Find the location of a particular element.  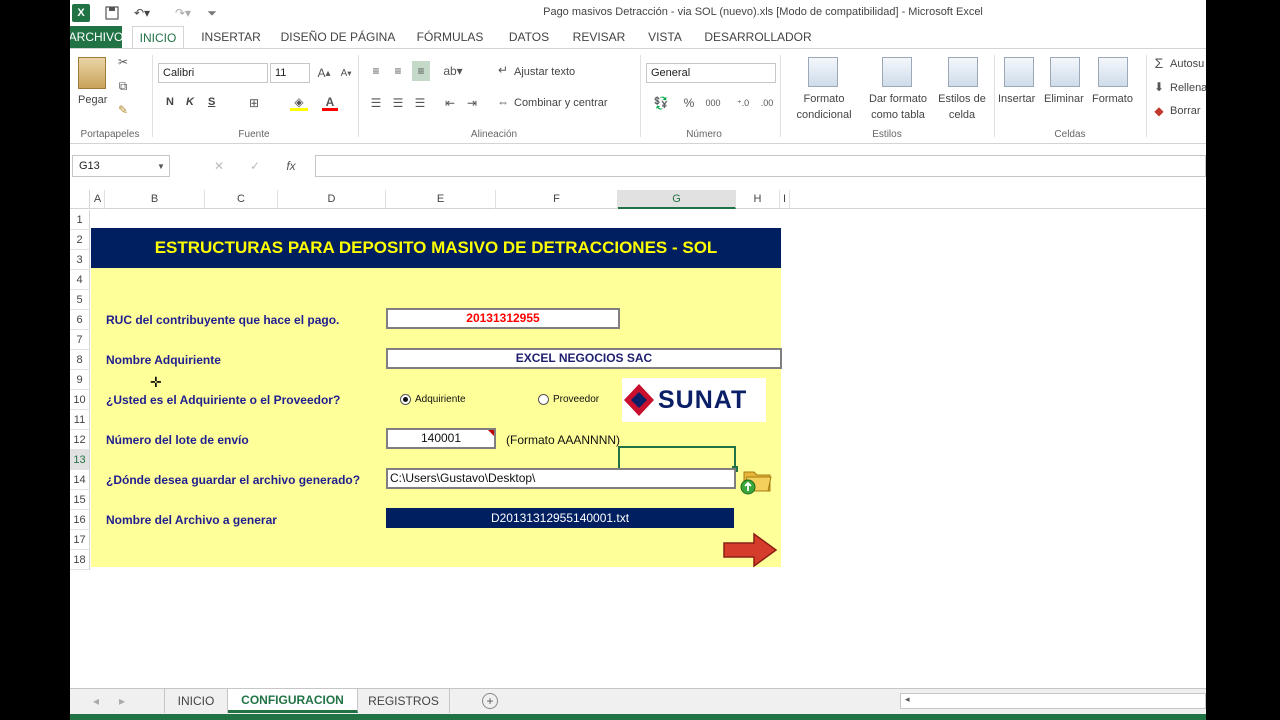

format-cells-button: Formato is located at coordinates (1112, 99).